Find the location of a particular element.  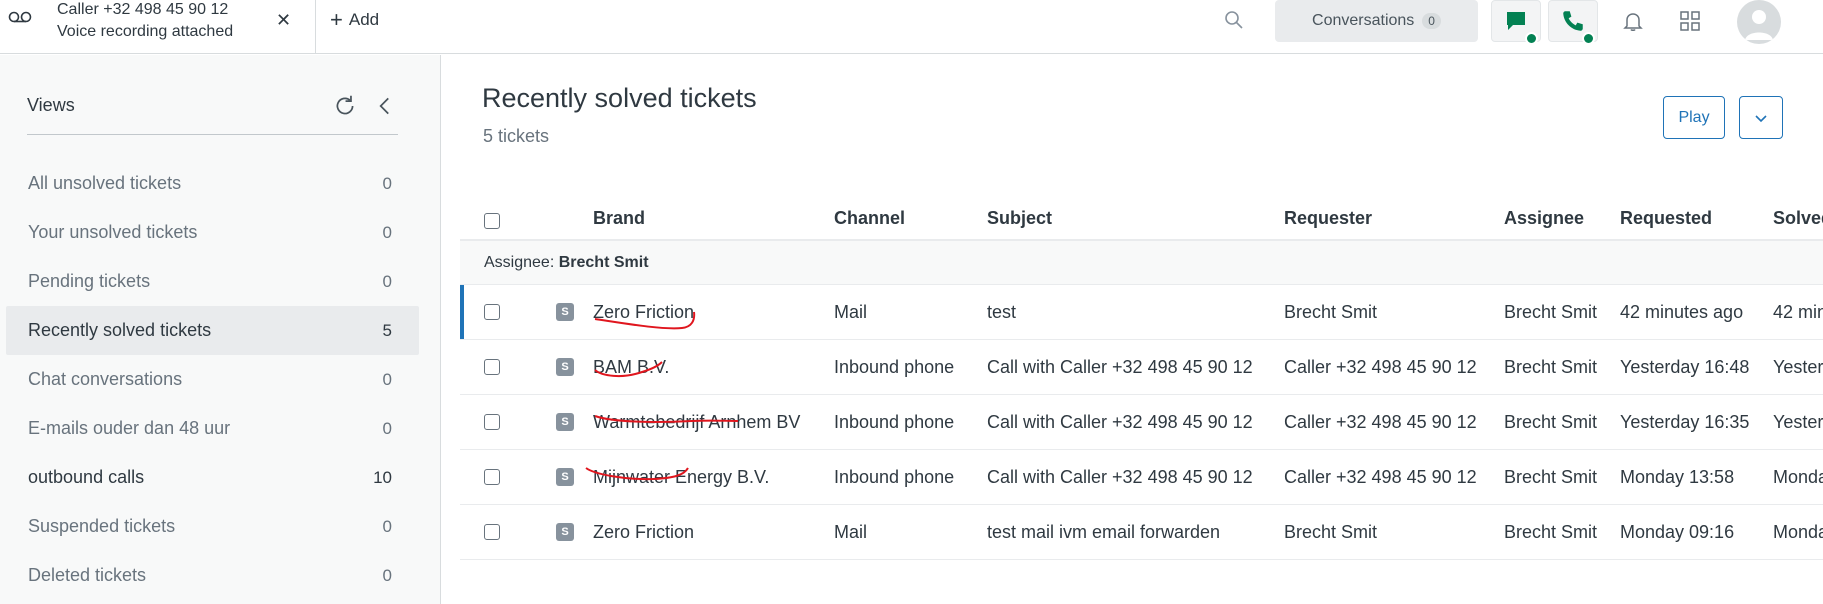

cell-brand: Zero Friction is located at coordinates (644, 532).